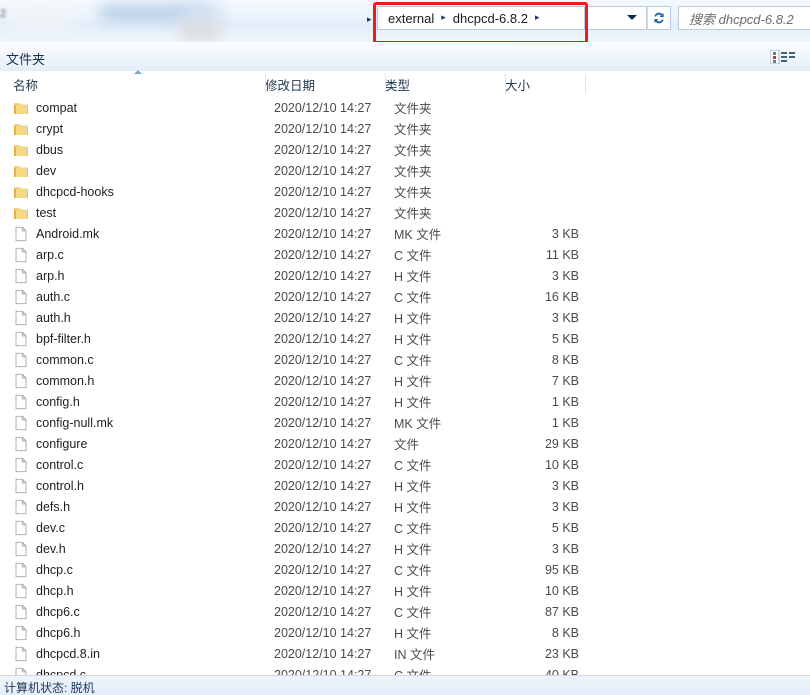 The width and height of the screenshot is (810, 695). I want to click on column-header-name: 名称, so click(130, 84).